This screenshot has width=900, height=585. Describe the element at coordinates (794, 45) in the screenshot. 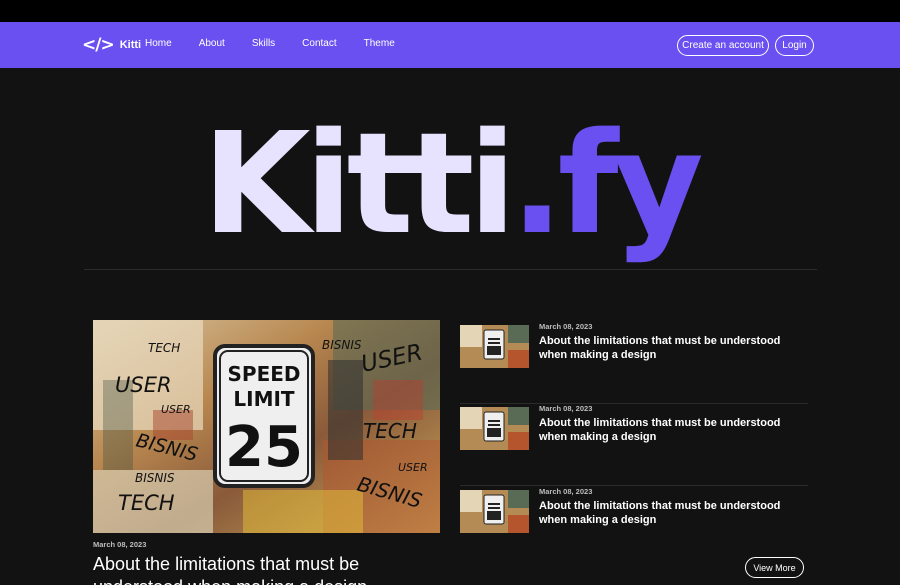

I see `login-button: Login` at that location.